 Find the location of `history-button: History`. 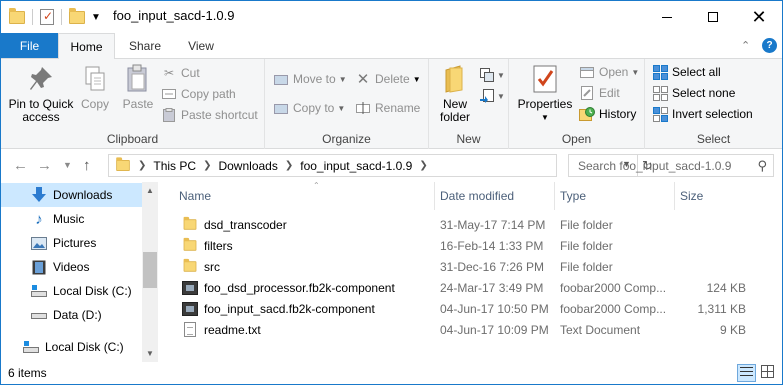

history-button: History is located at coordinates (607, 114).